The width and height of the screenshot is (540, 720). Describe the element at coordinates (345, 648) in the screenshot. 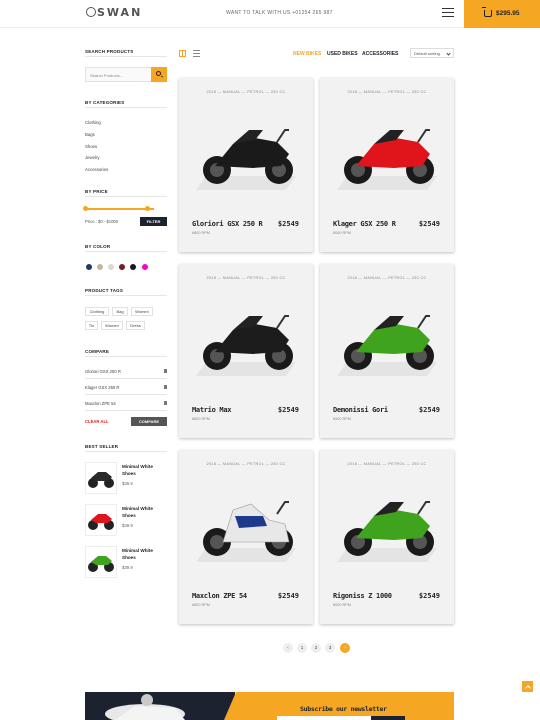

I see `page-next-button: ›` at that location.